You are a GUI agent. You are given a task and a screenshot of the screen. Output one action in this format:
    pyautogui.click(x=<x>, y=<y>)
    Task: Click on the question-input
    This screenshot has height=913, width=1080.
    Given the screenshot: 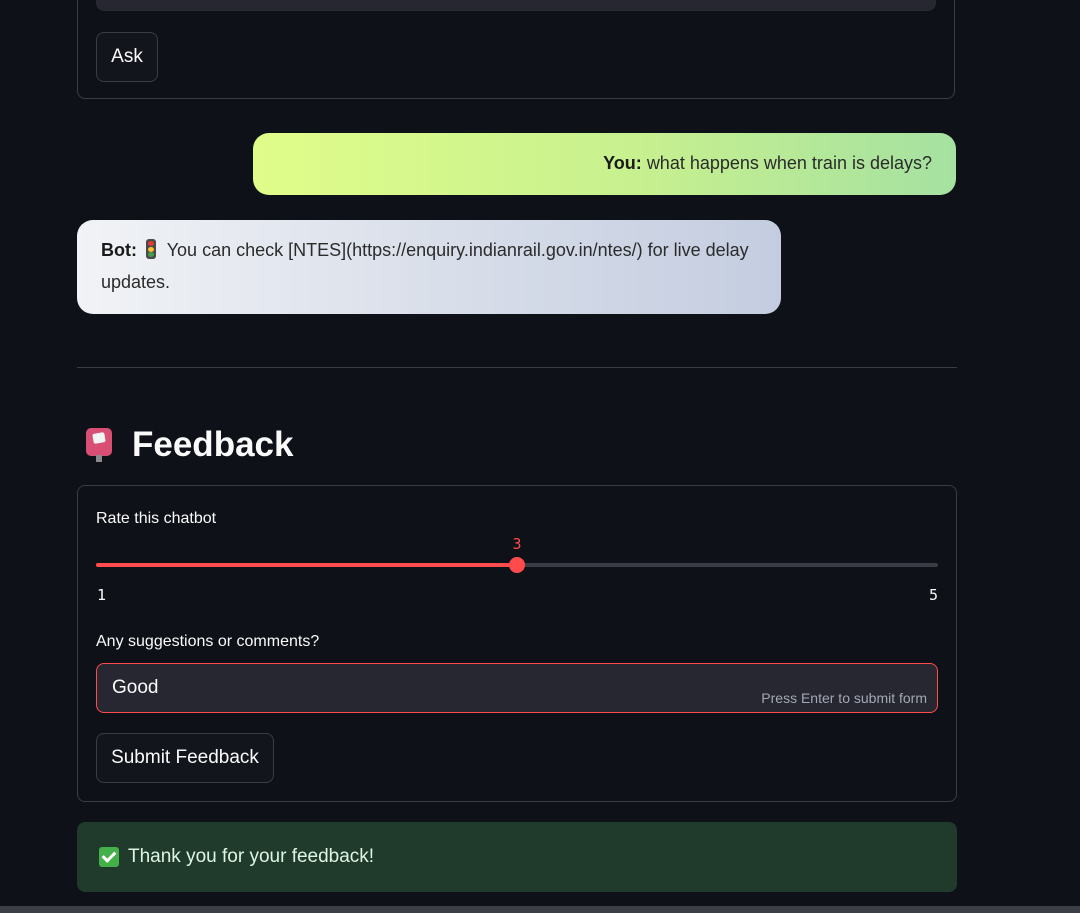 What is the action you would take?
    pyautogui.click(x=516, y=5)
    